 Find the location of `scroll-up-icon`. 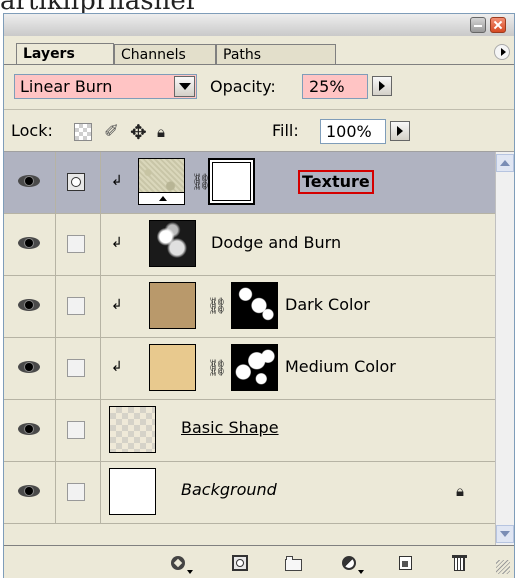

scroll-up-icon is located at coordinates (505, 163).